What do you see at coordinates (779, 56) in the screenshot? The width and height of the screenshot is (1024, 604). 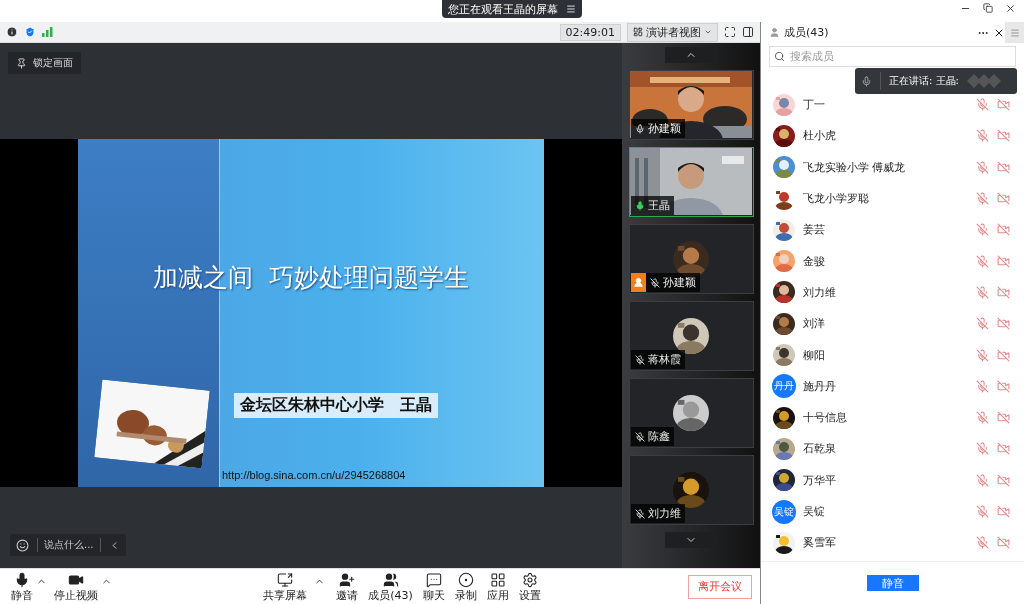 I see `search-icon` at bounding box center [779, 56].